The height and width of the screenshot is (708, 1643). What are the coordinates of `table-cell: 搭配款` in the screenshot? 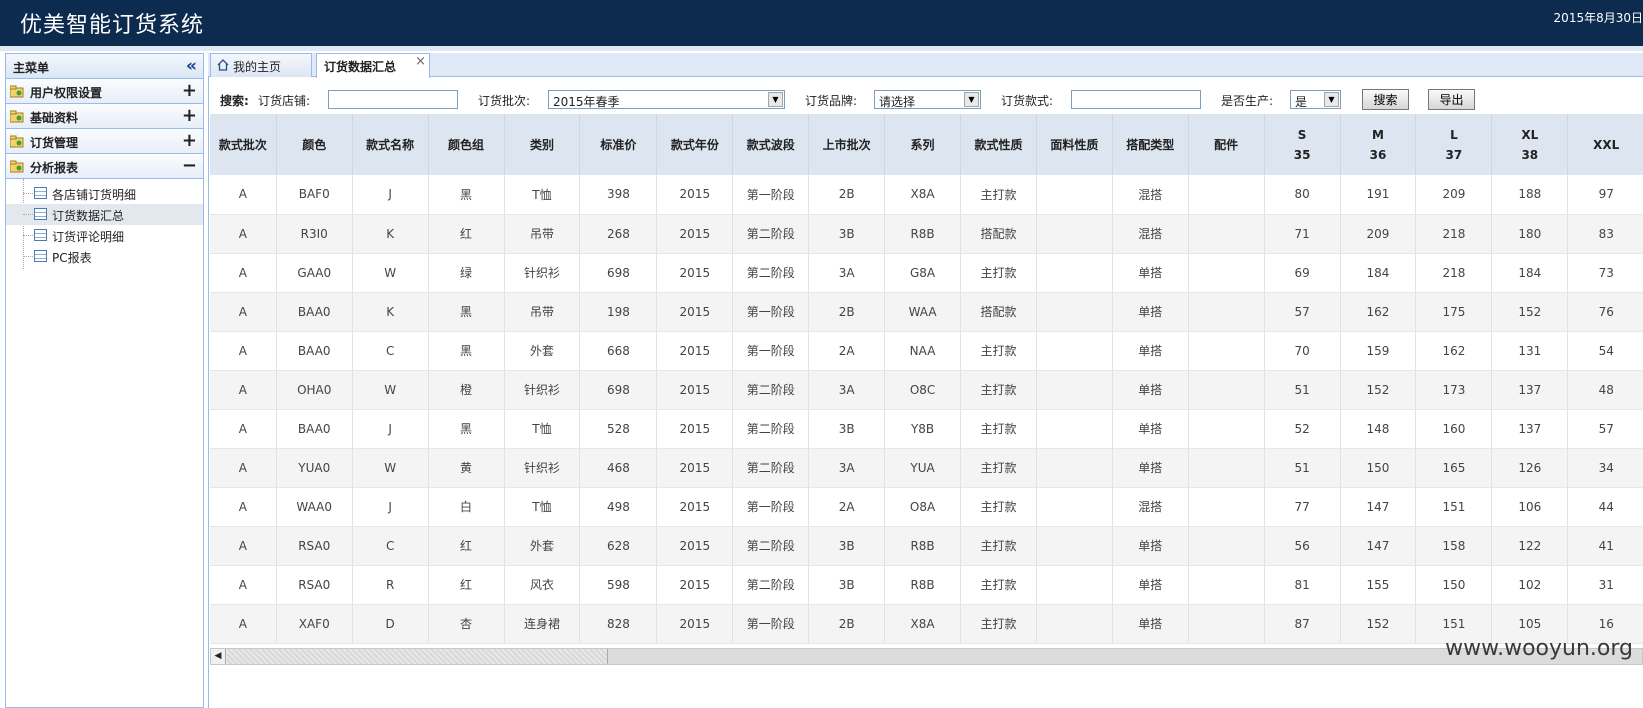 It's located at (998, 312).